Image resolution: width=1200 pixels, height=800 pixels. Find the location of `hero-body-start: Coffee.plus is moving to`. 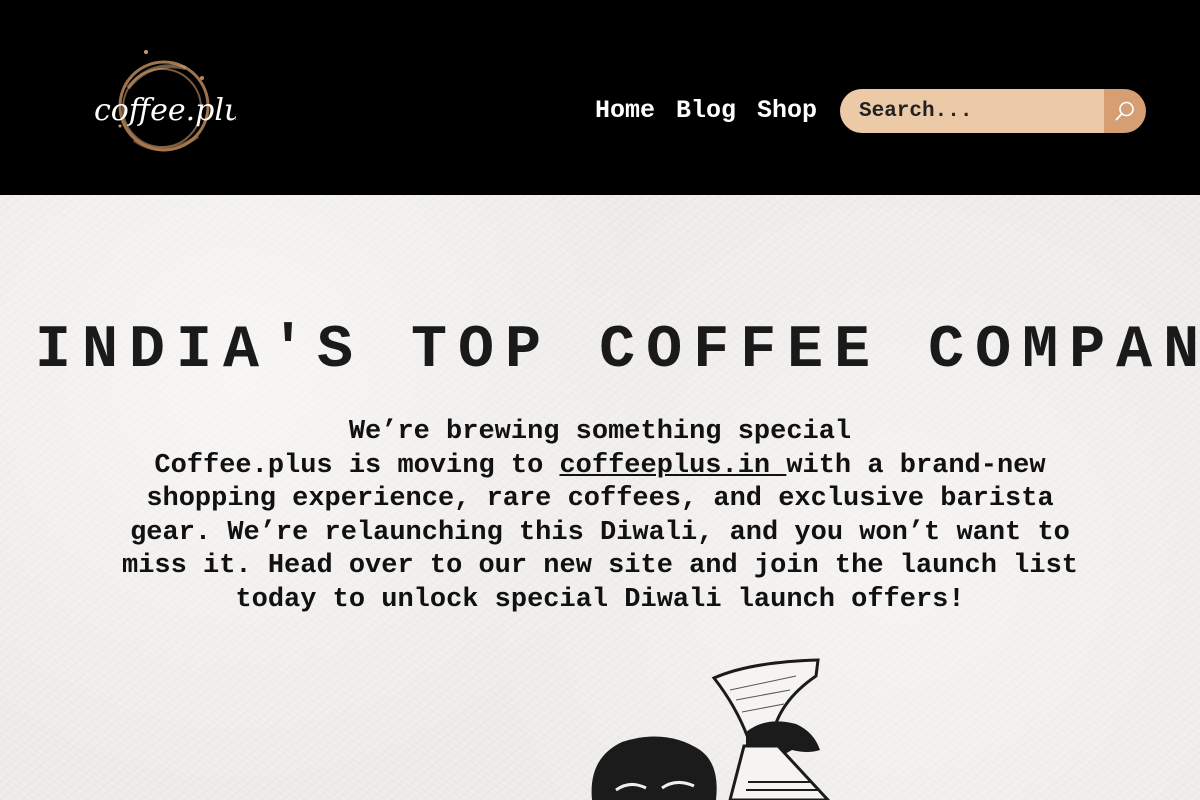

hero-body-start: Coffee.plus is moving to is located at coordinates (357, 465).